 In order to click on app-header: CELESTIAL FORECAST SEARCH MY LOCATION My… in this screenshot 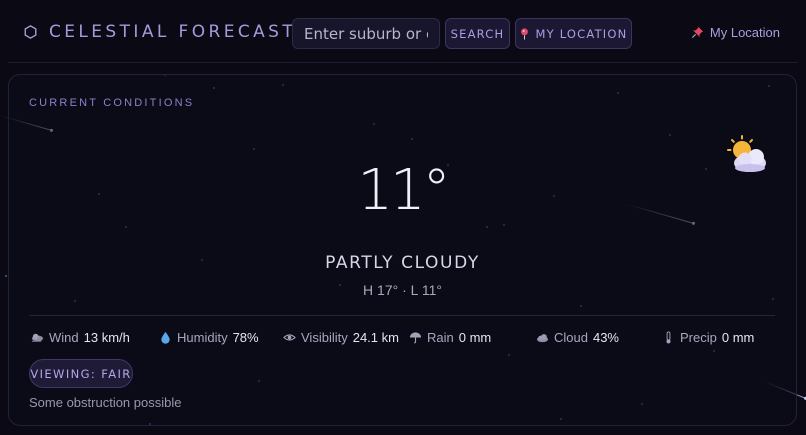, I will do `click(403, 32)`.